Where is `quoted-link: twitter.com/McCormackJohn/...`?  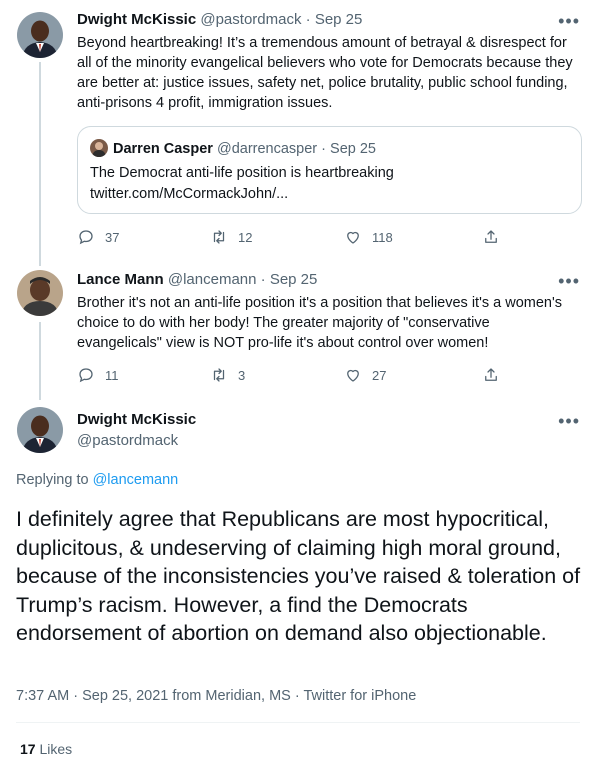
quoted-link: twitter.com/McCormackJohn/... is located at coordinates (242, 194).